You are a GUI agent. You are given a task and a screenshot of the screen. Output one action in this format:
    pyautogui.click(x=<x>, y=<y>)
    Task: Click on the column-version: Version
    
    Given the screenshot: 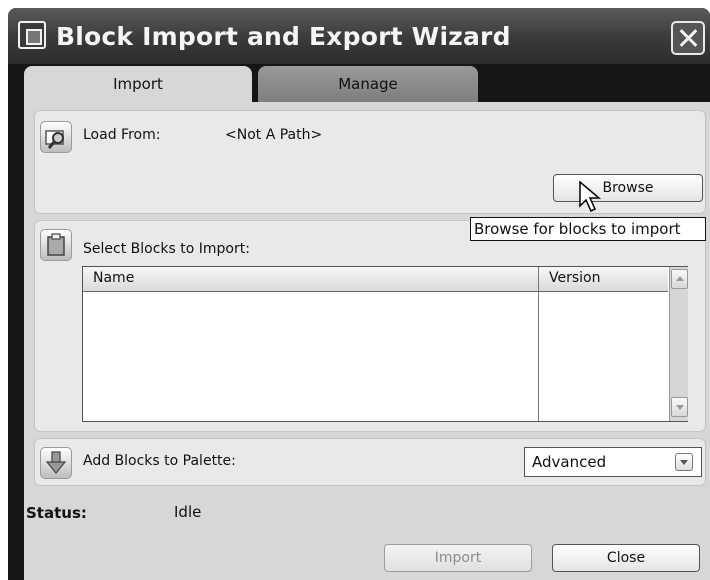 What is the action you would take?
    pyautogui.click(x=574, y=278)
    